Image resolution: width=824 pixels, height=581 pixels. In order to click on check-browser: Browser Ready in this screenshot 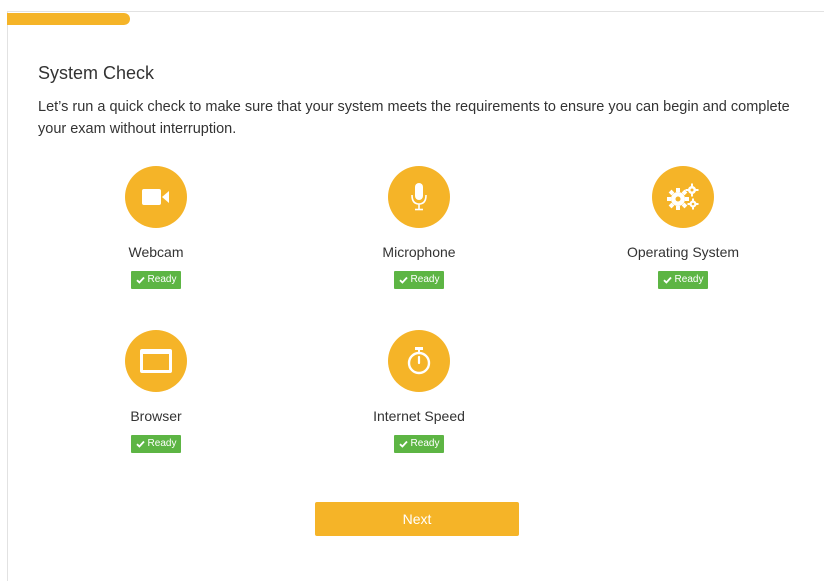, I will do `click(156, 391)`.